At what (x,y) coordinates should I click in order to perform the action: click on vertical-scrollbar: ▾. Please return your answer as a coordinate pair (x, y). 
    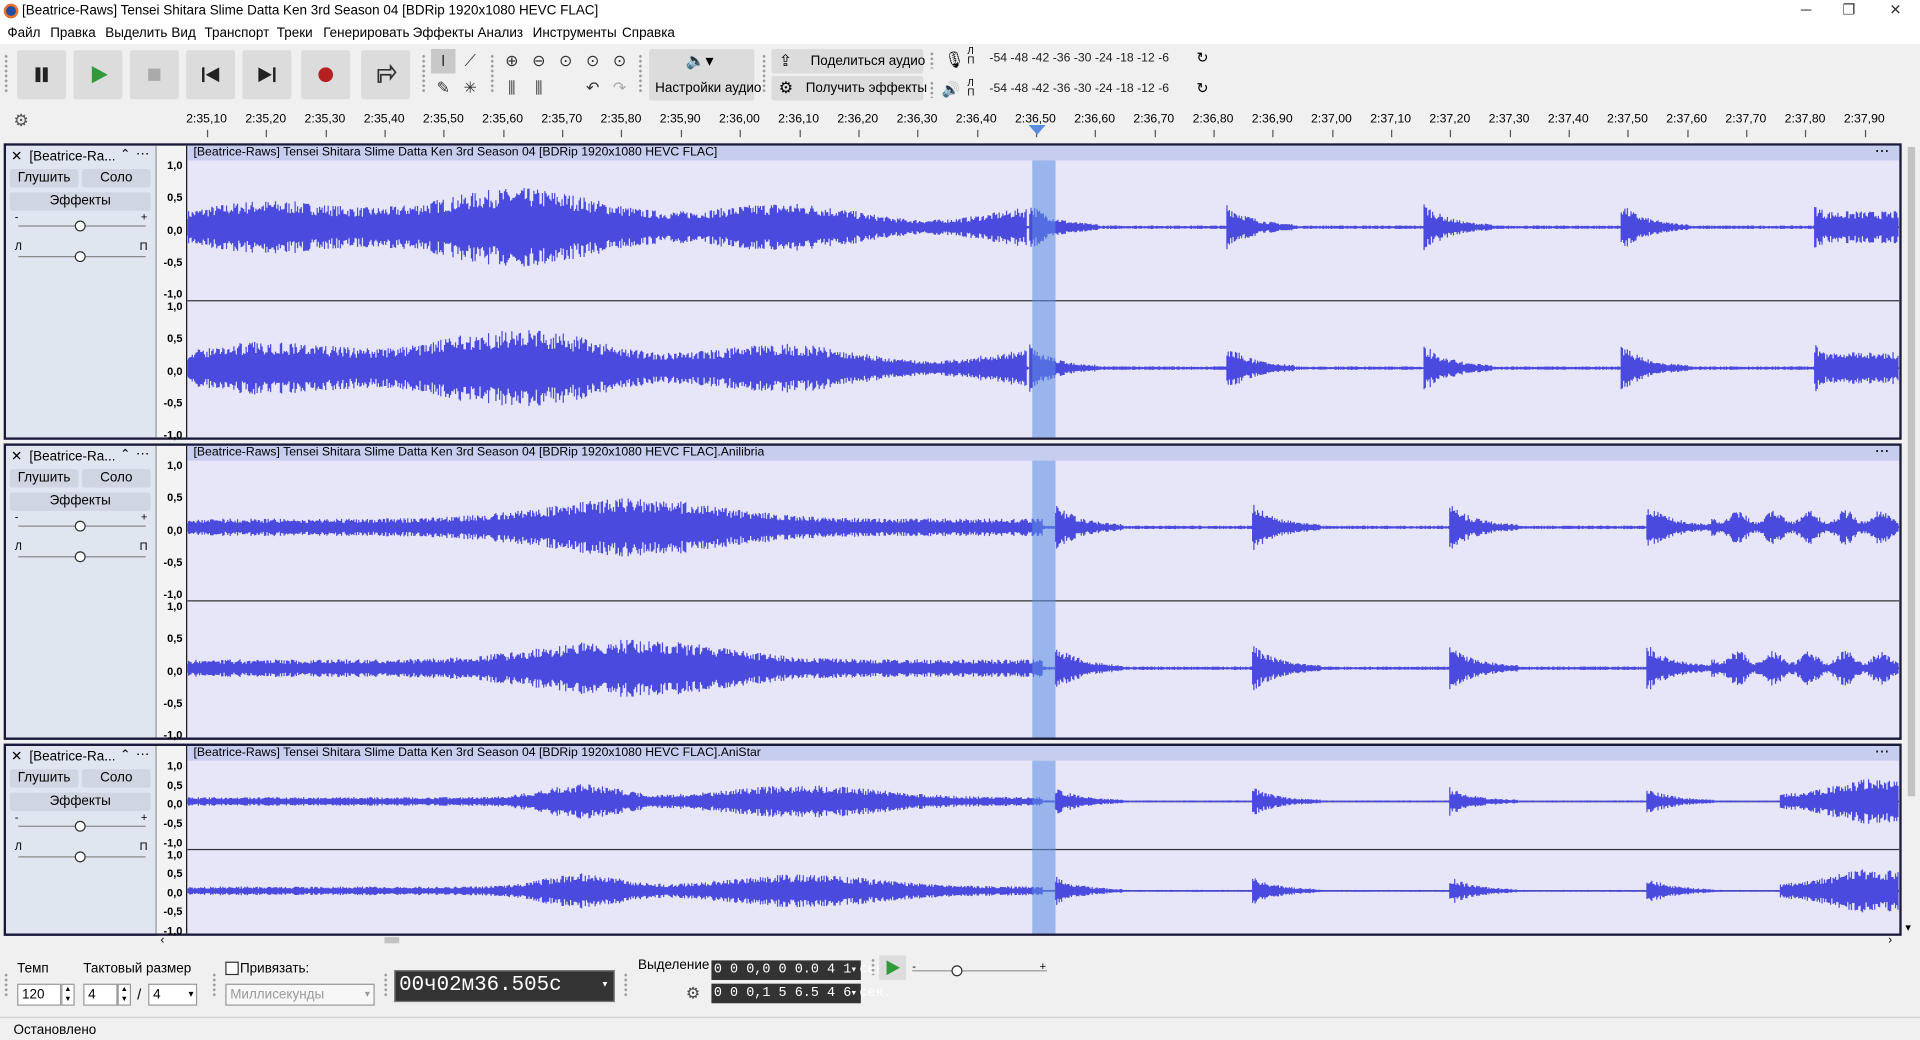
    Looking at the image, I should click on (1911, 539).